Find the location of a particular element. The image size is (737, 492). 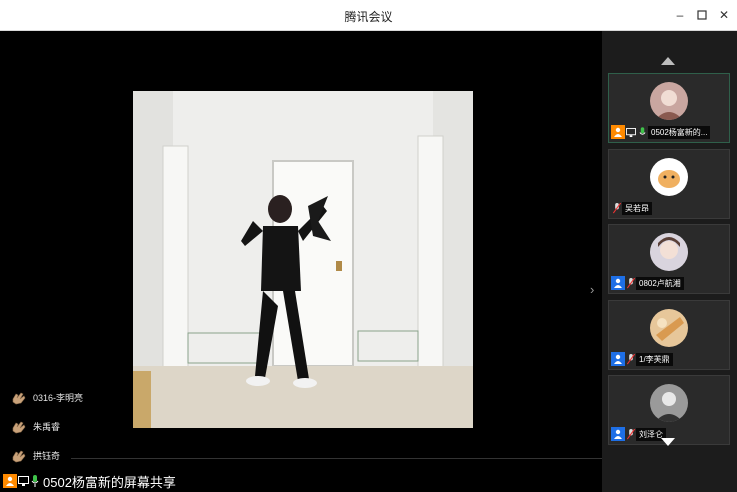

participant-tile: 0802卢航湘 is located at coordinates (669, 259).